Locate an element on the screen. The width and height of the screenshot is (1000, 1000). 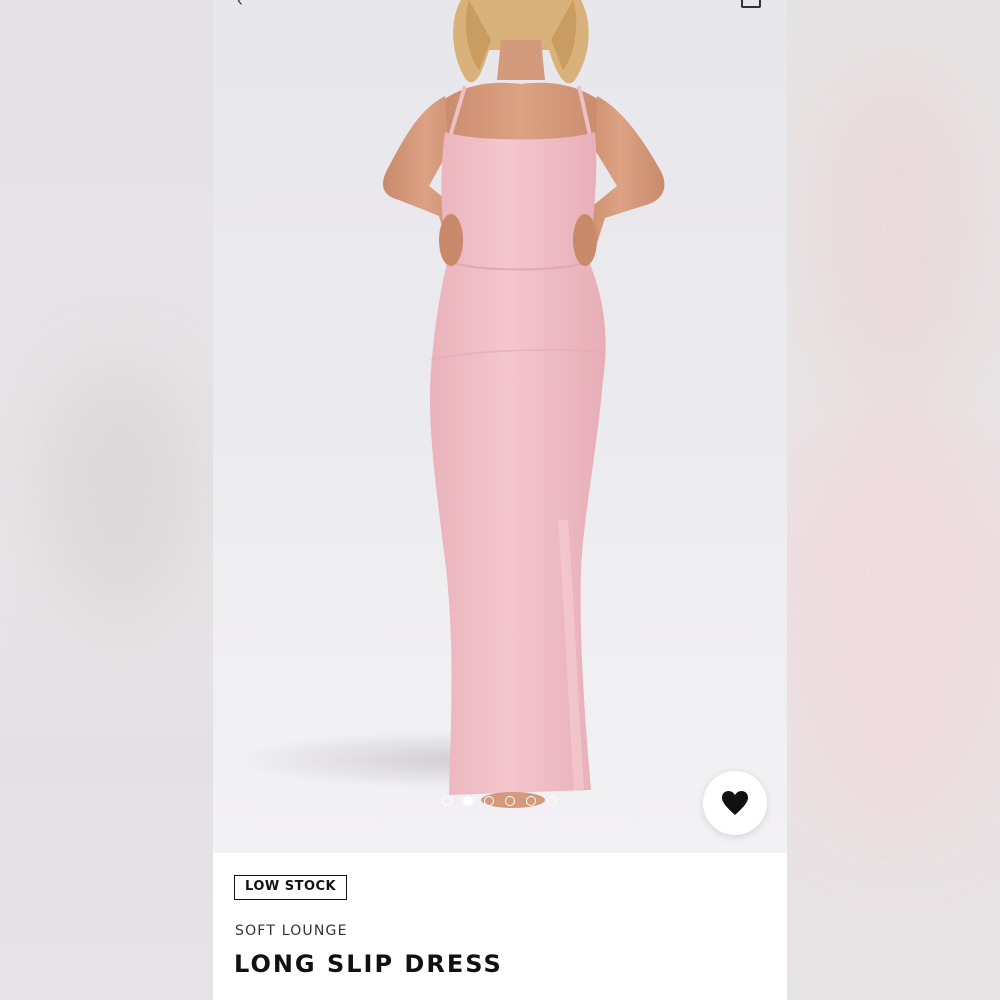
brand-name: SOFT LOUNGE is located at coordinates (291, 931).